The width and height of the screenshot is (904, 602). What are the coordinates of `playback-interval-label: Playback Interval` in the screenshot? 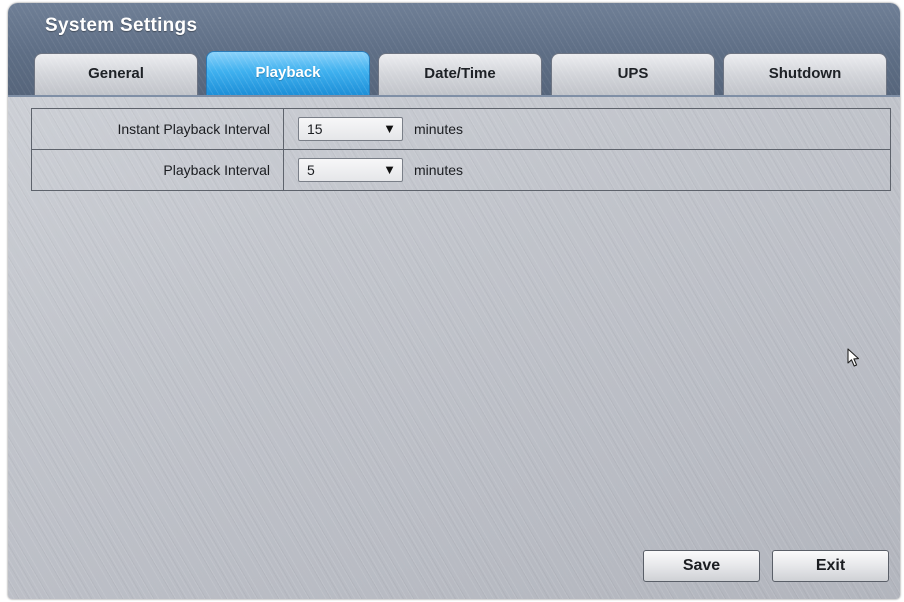 It's located at (158, 170).